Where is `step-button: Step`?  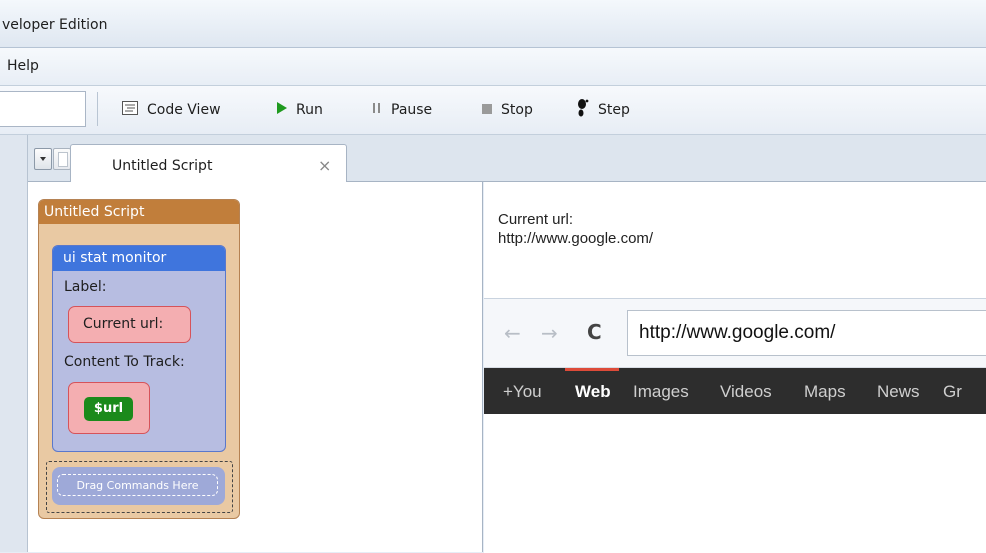 step-button: Step is located at coordinates (603, 110).